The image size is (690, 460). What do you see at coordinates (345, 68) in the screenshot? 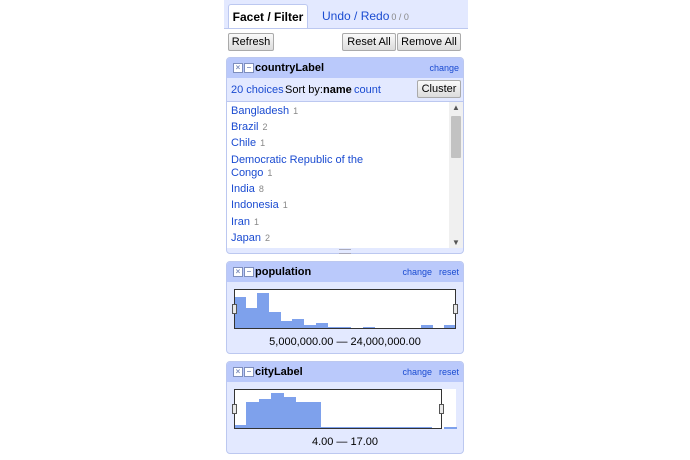
I see `facet-header: × – countryLabel change` at bounding box center [345, 68].